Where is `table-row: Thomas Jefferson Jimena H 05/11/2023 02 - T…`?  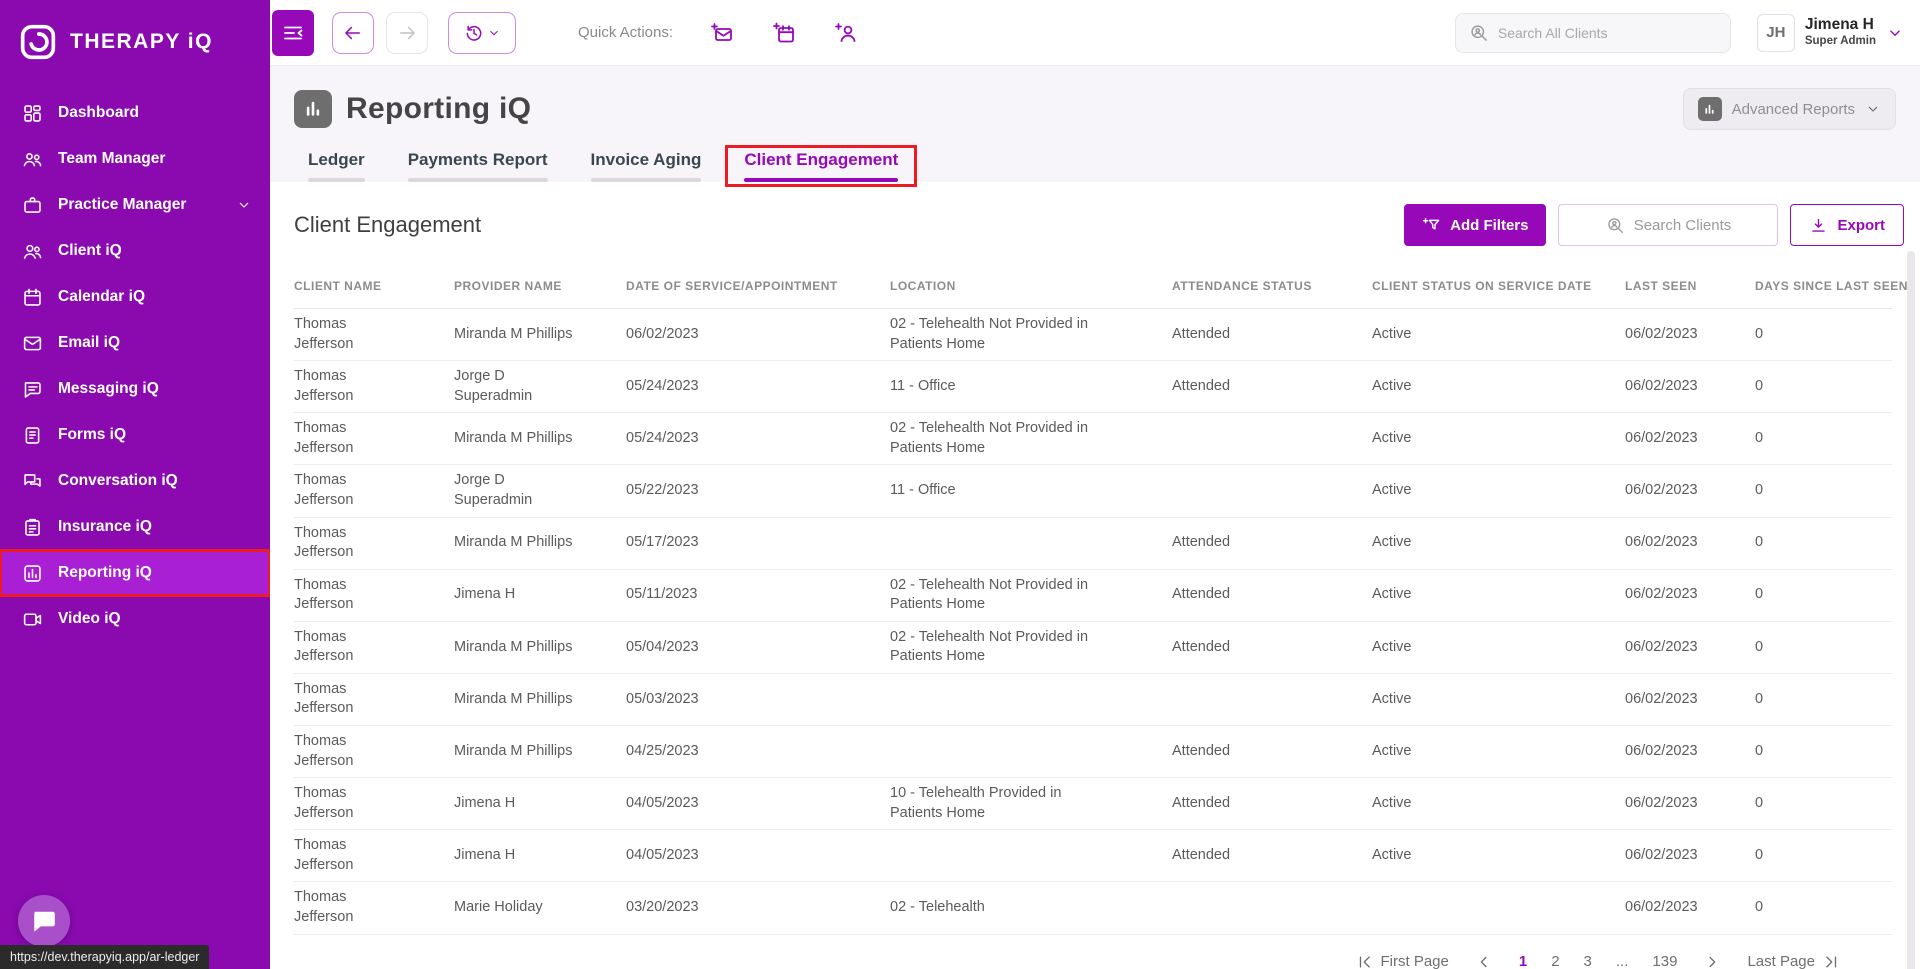 table-row: Thomas Jefferson Jimena H 05/11/2023 02 - T… is located at coordinates (1093, 595).